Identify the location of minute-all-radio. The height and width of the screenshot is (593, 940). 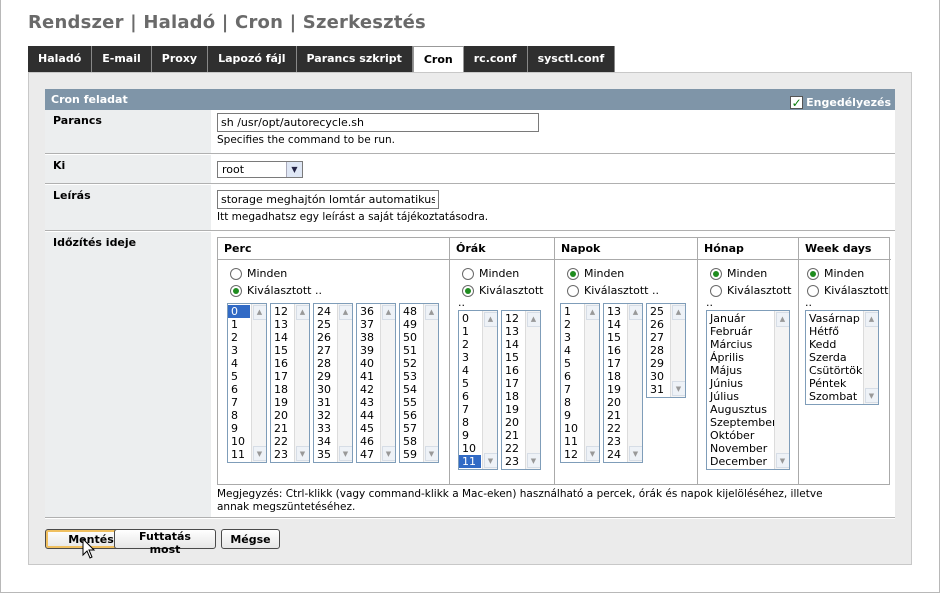
(236, 273).